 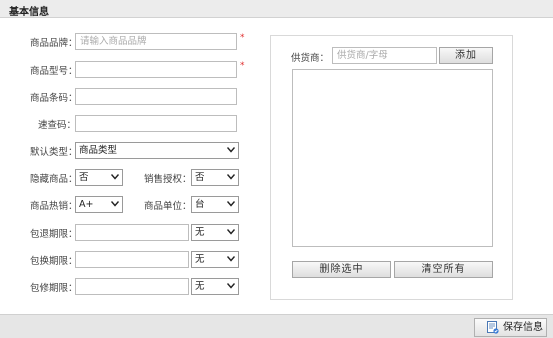 What do you see at coordinates (215, 232) in the screenshot?
I see `return-period-unit-select: 无` at bounding box center [215, 232].